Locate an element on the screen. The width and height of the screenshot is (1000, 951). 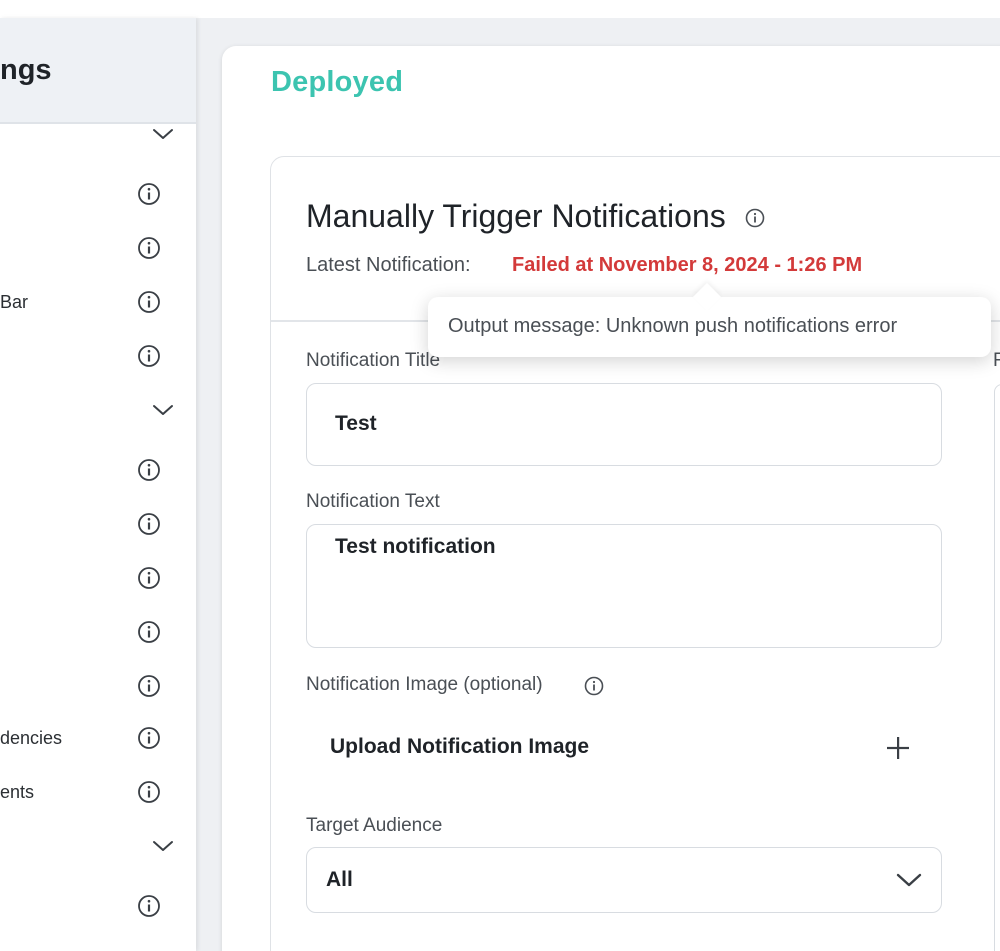
sidebar-item: Bar is located at coordinates (98, 302).